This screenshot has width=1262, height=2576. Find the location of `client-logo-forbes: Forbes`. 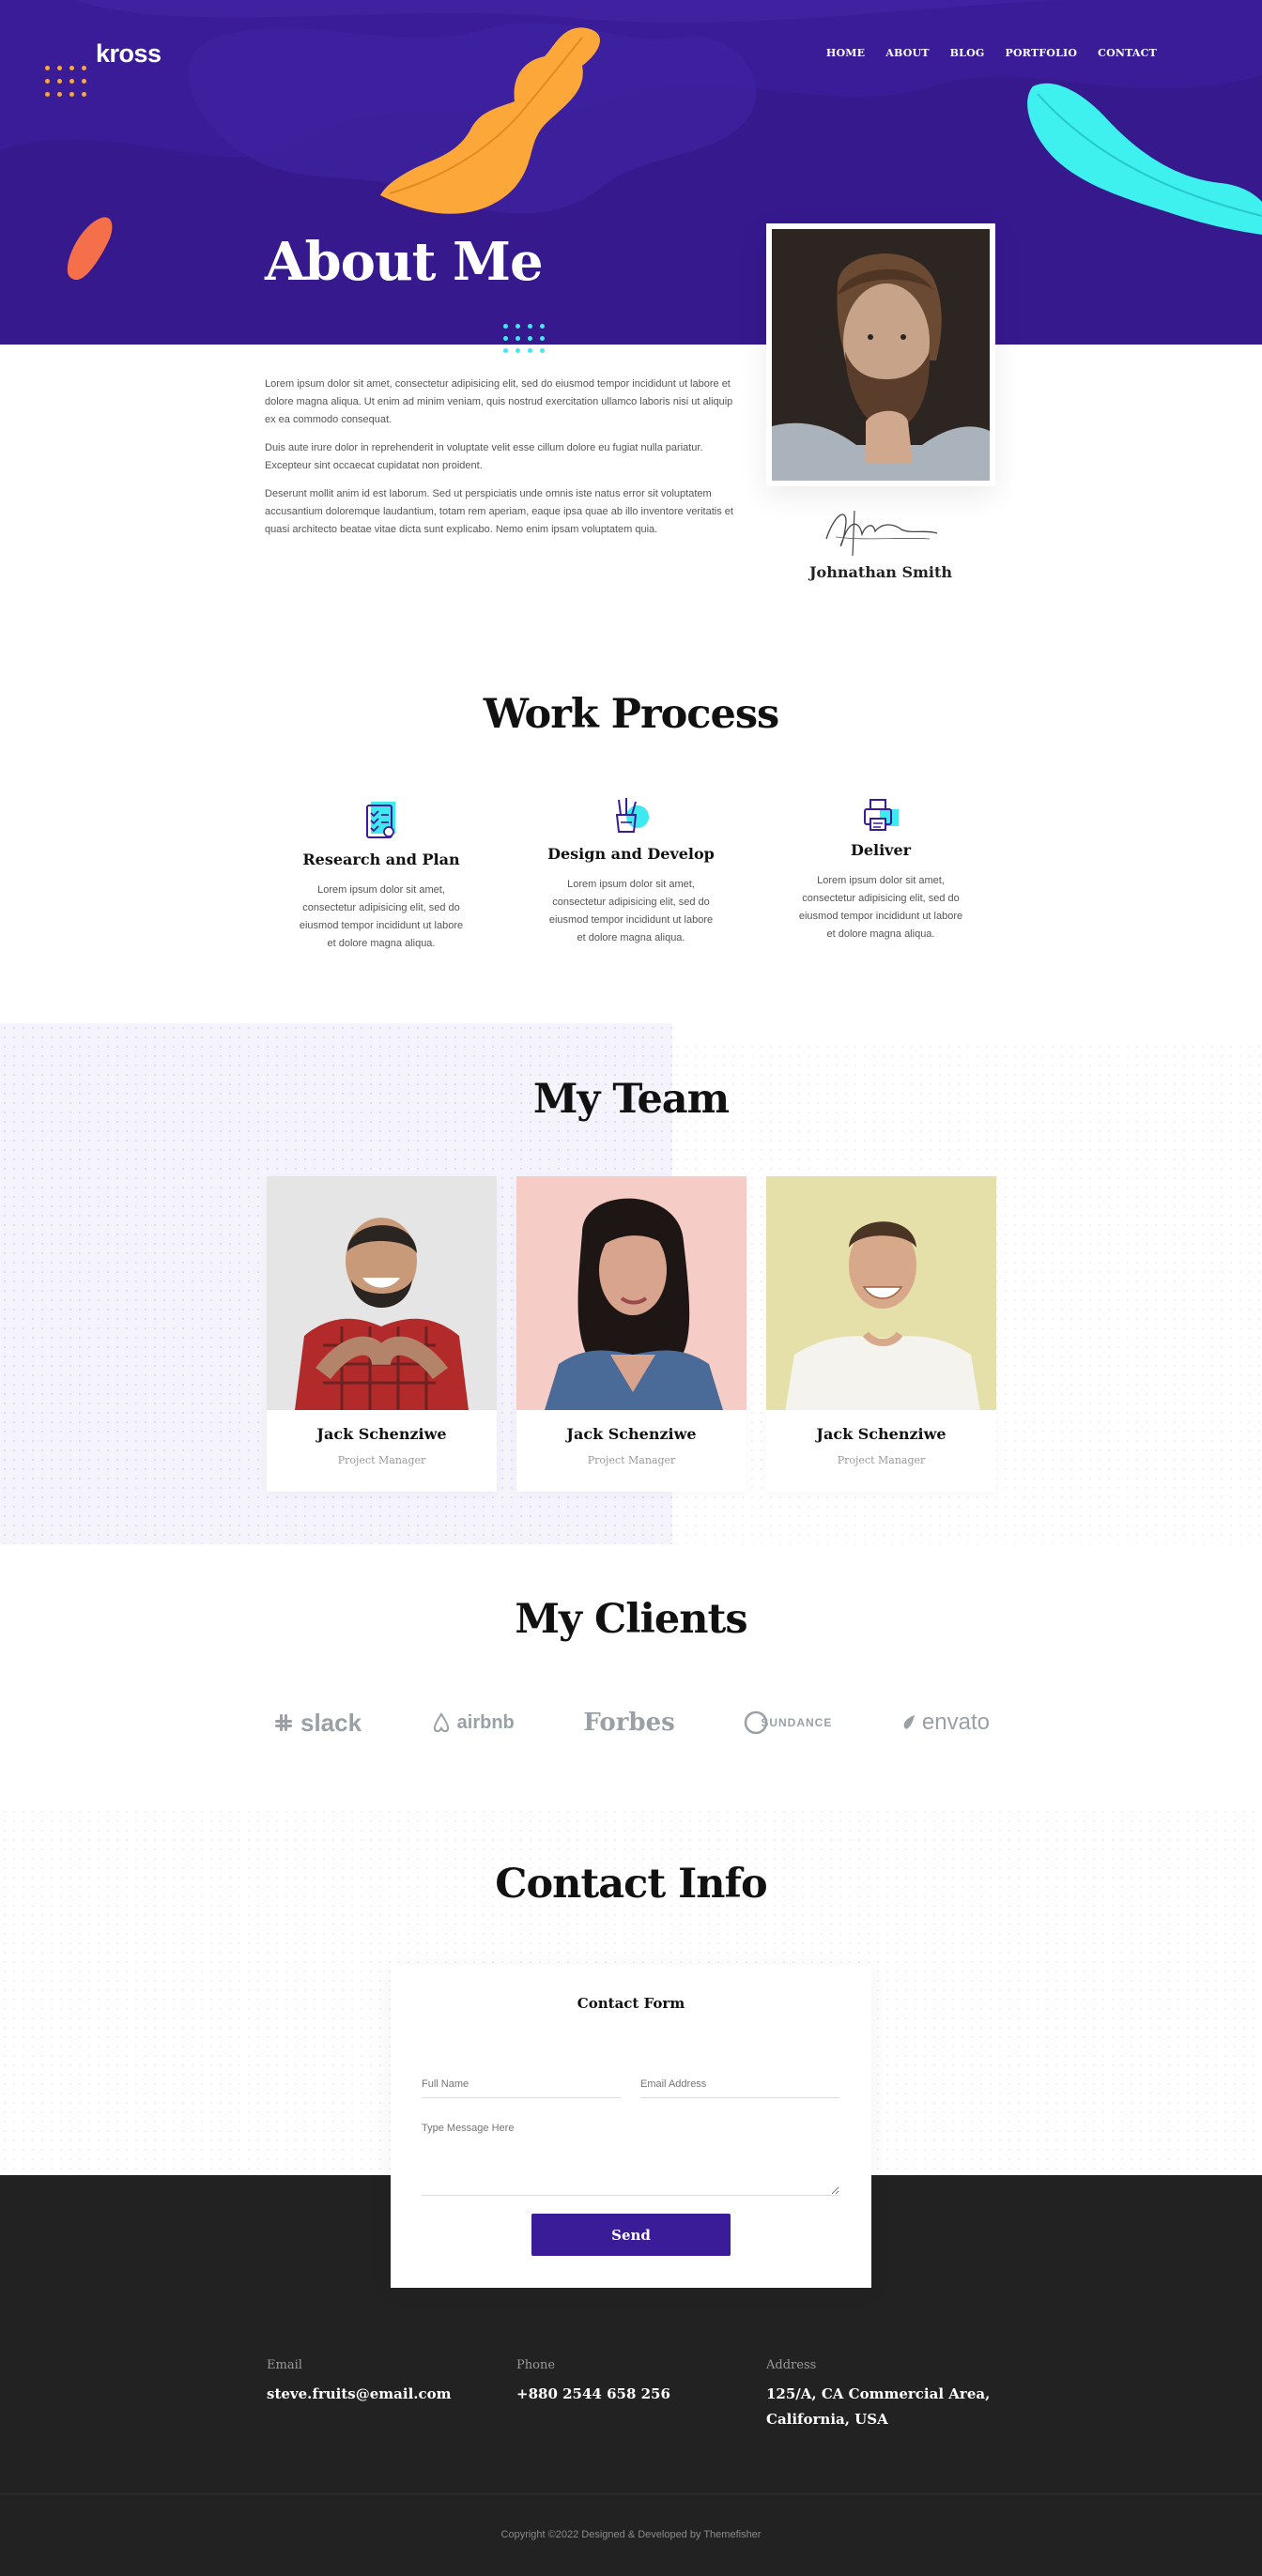

client-logo-forbes: Forbes is located at coordinates (628, 1723).